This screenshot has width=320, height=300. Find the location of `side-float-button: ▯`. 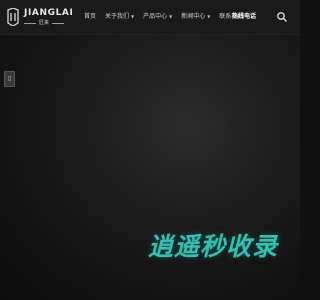

side-float-button: ▯ is located at coordinates (9, 79).